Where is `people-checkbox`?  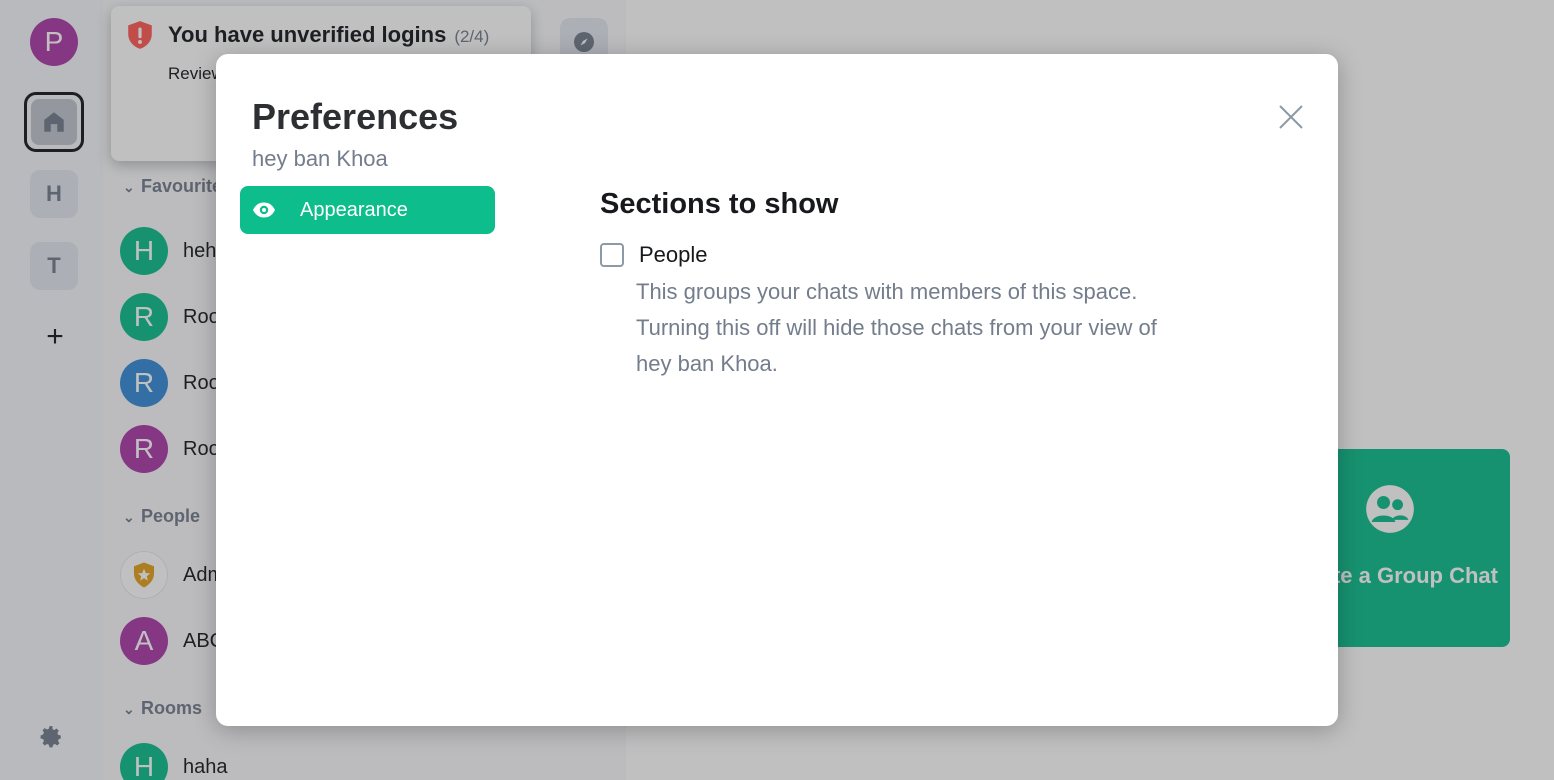 people-checkbox is located at coordinates (612, 255).